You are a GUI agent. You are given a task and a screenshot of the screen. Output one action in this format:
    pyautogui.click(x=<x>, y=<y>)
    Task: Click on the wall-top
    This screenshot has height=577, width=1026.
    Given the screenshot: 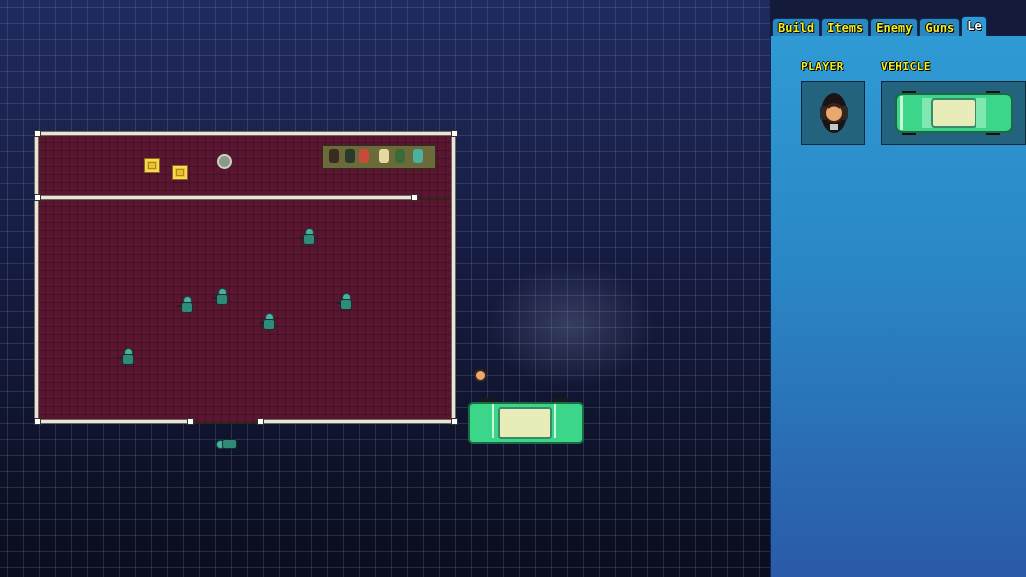 What is the action you would take?
    pyautogui.click(x=246, y=133)
    